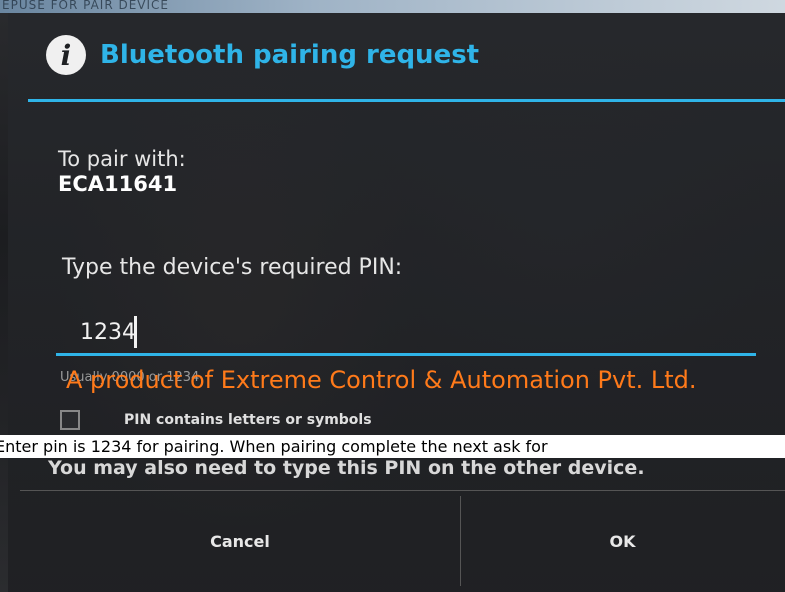 The height and width of the screenshot is (592, 785). Describe the element at coordinates (118, 184) in the screenshot. I see `device-name: ECA11641` at that location.